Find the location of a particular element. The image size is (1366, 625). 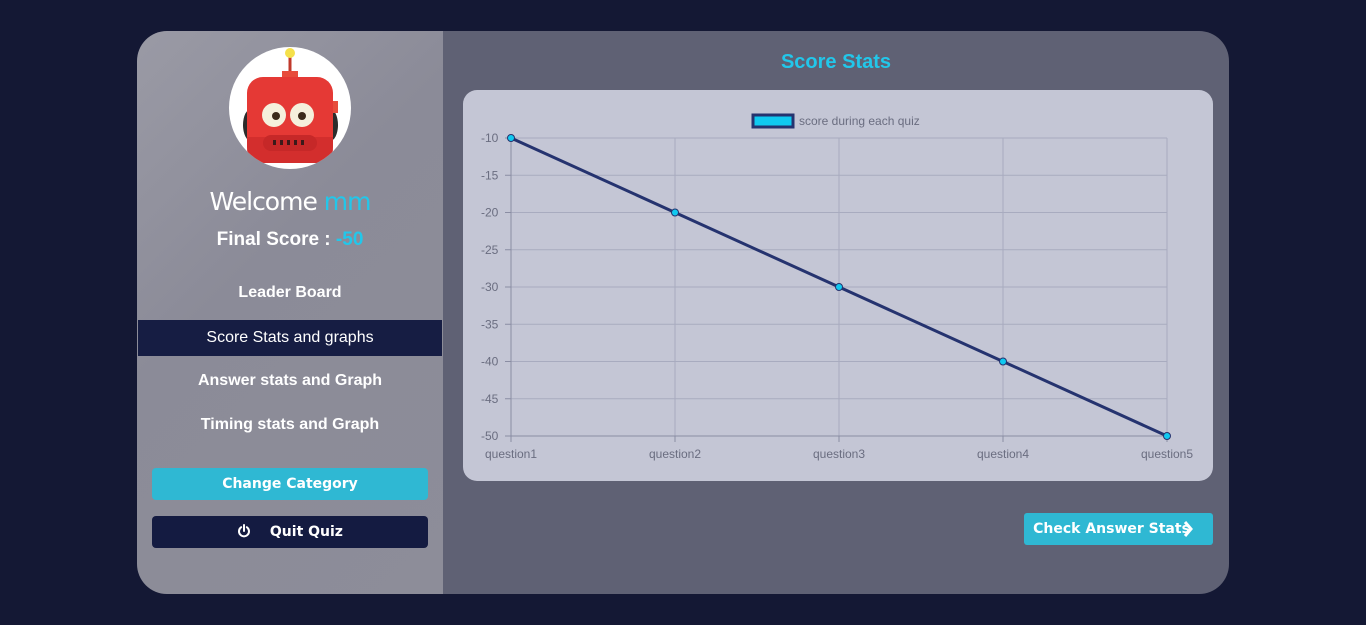

legend-label: score during each quiz is located at coordinates (859, 121).